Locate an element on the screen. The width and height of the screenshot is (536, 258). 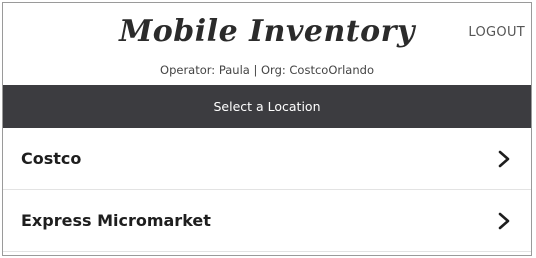
app-title: Mobile Inventory is located at coordinates (267, 31).